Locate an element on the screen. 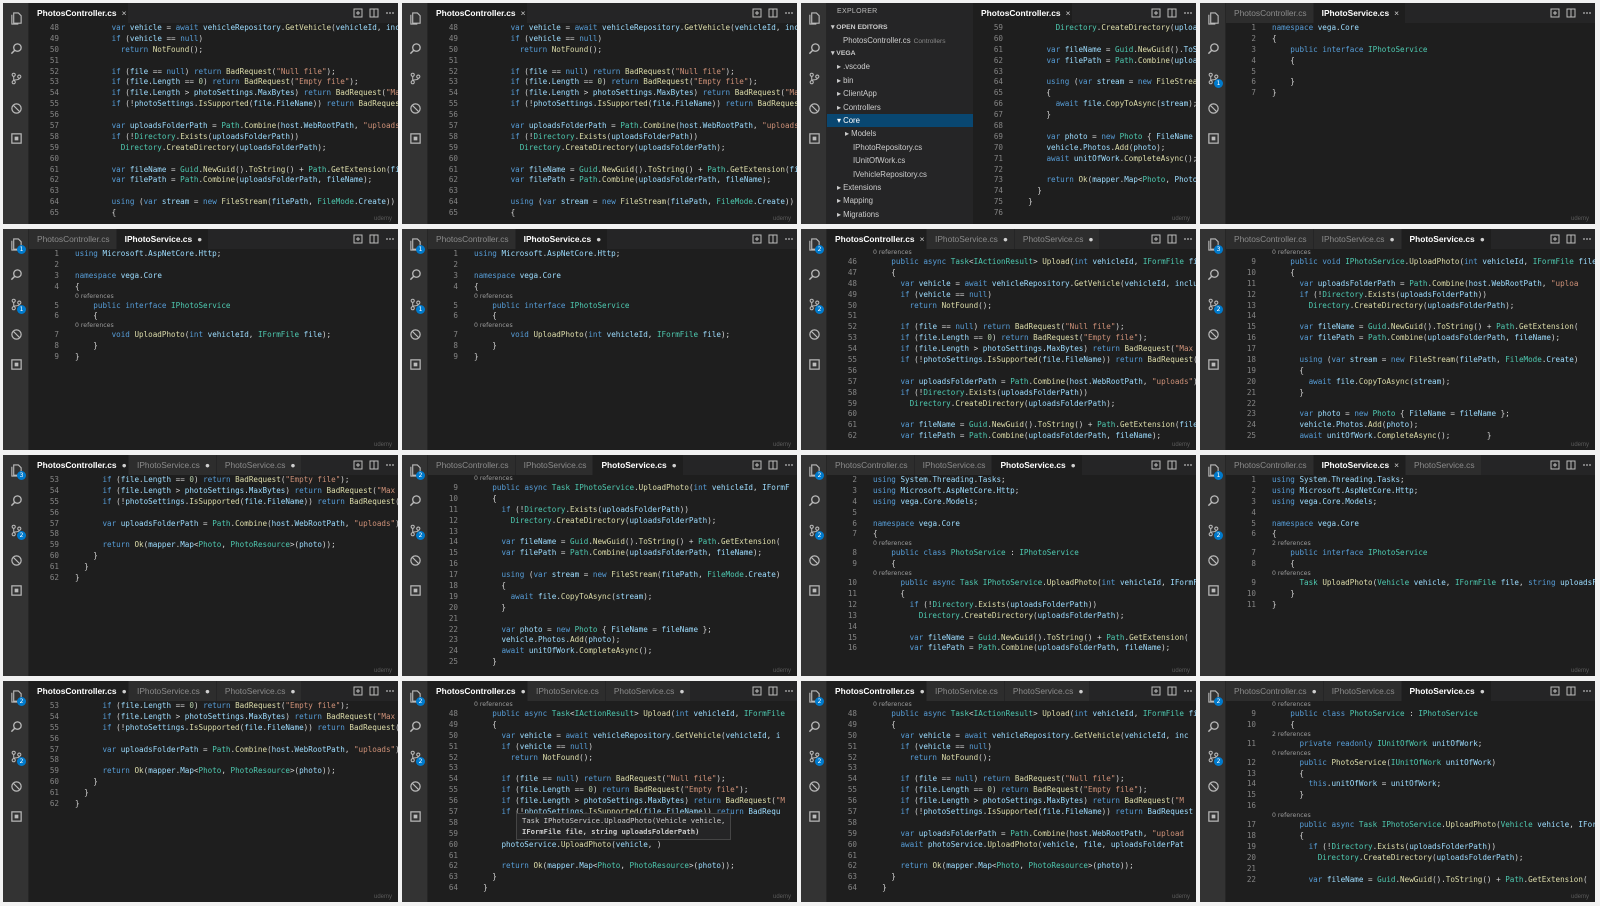  code-line: 60 } is located at coordinates (213, 782).